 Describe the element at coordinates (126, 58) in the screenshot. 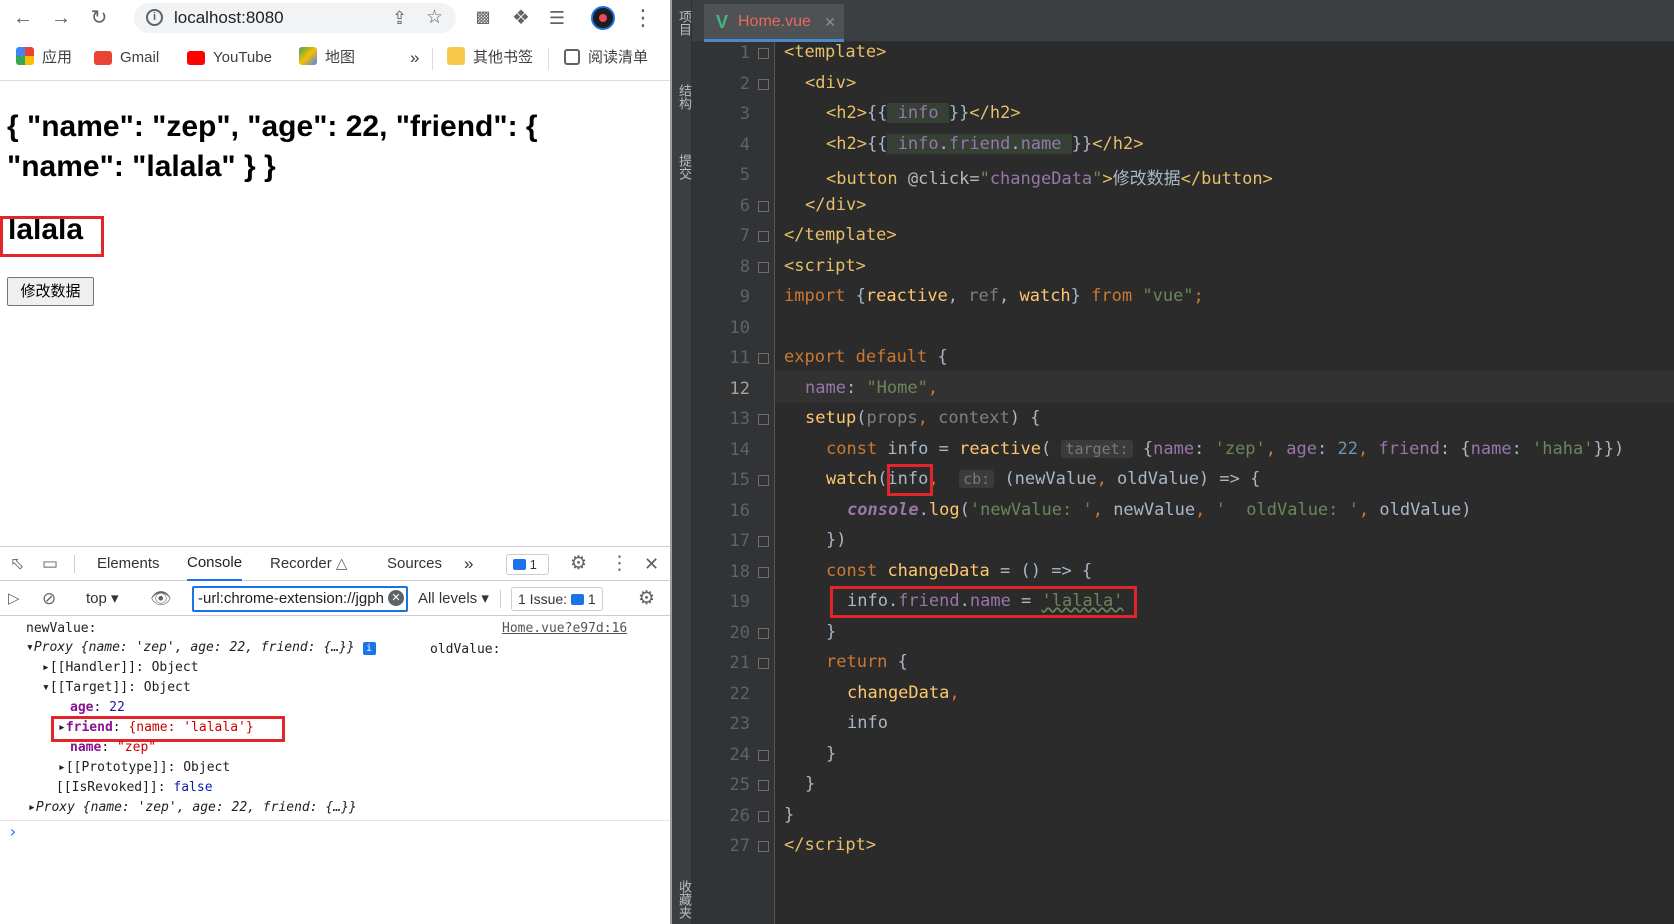

I see `bookmark-gmail: Gmail` at that location.